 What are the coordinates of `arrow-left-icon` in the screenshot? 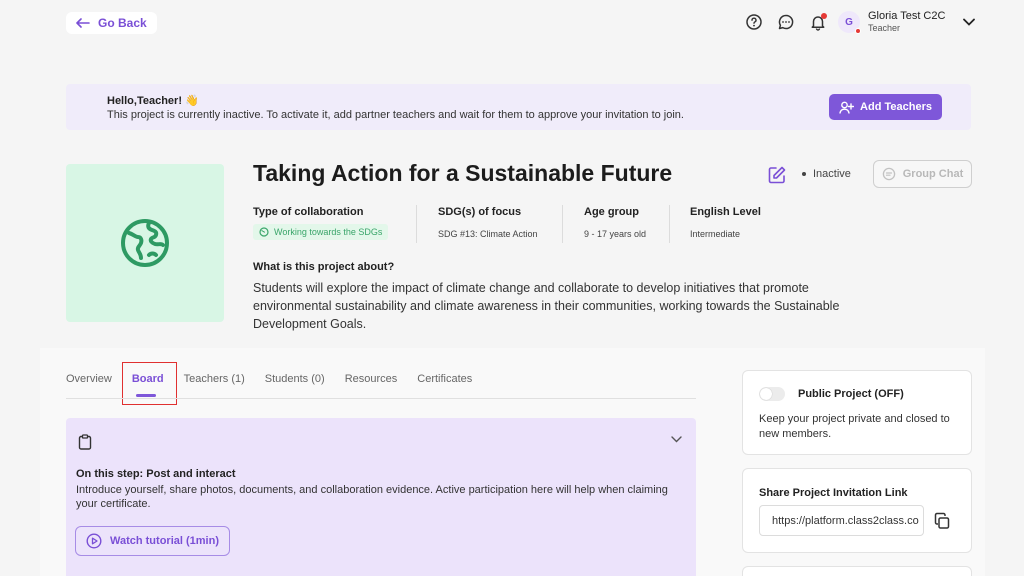 It's located at (83, 23).